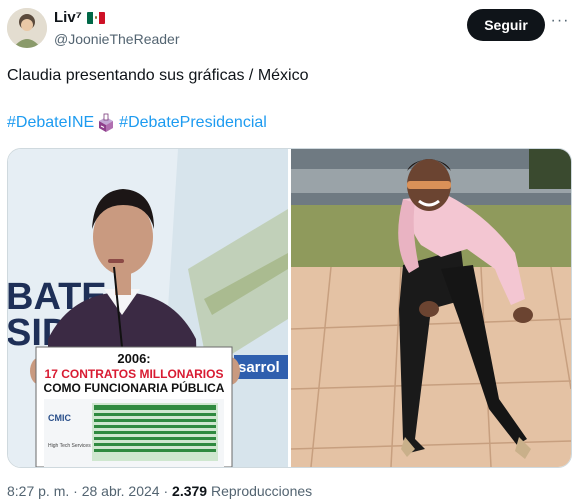  Describe the element at coordinates (117, 39) in the screenshot. I see `author-handle: @JoonieTheReader` at that location.